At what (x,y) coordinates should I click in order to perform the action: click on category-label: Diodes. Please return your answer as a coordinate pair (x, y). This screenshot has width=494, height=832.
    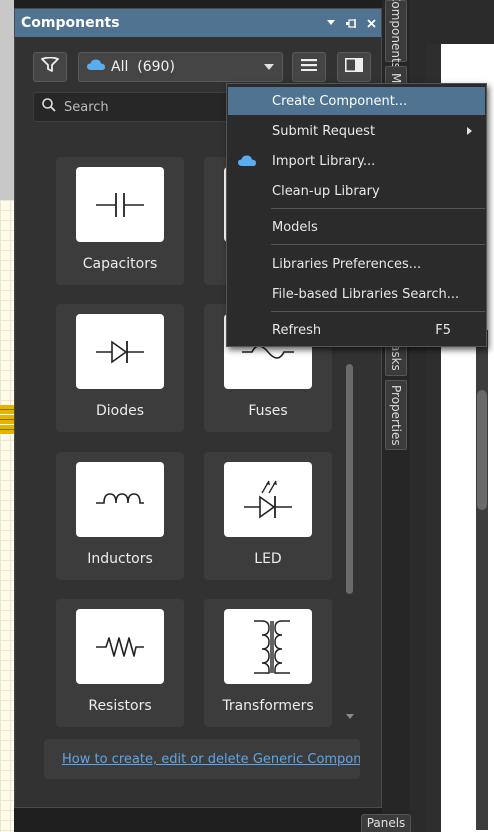
    Looking at the image, I should click on (120, 411).